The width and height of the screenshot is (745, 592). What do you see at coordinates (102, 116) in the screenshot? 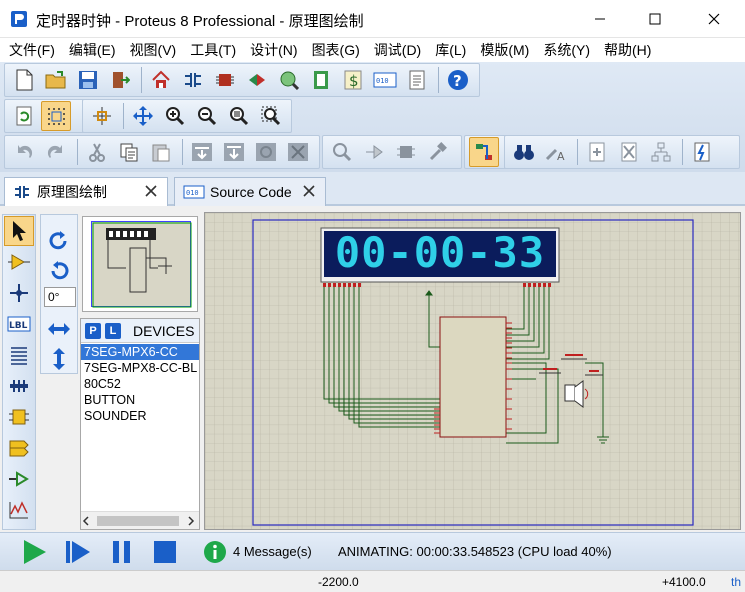
I see `origin-button` at bounding box center [102, 116].